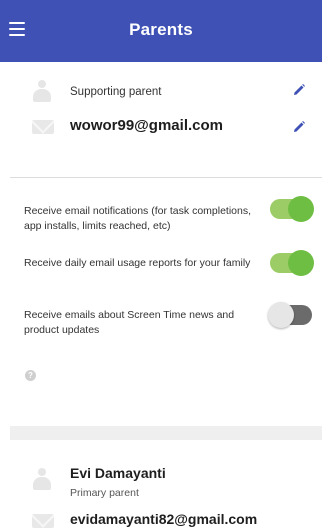 This screenshot has height=532, width=322. What do you see at coordinates (299, 127) in the screenshot?
I see `edit-email-pencil-icon` at bounding box center [299, 127].